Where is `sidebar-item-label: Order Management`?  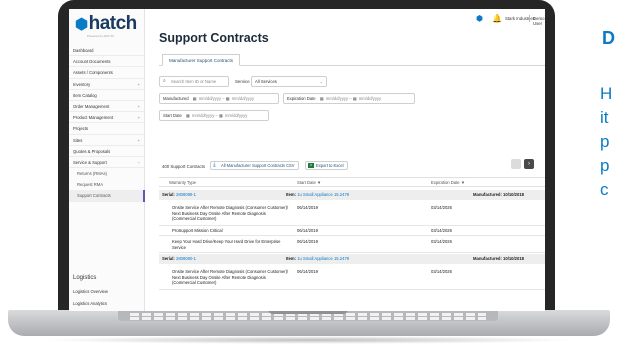 sidebar-item-label: Order Management is located at coordinates (91, 106).